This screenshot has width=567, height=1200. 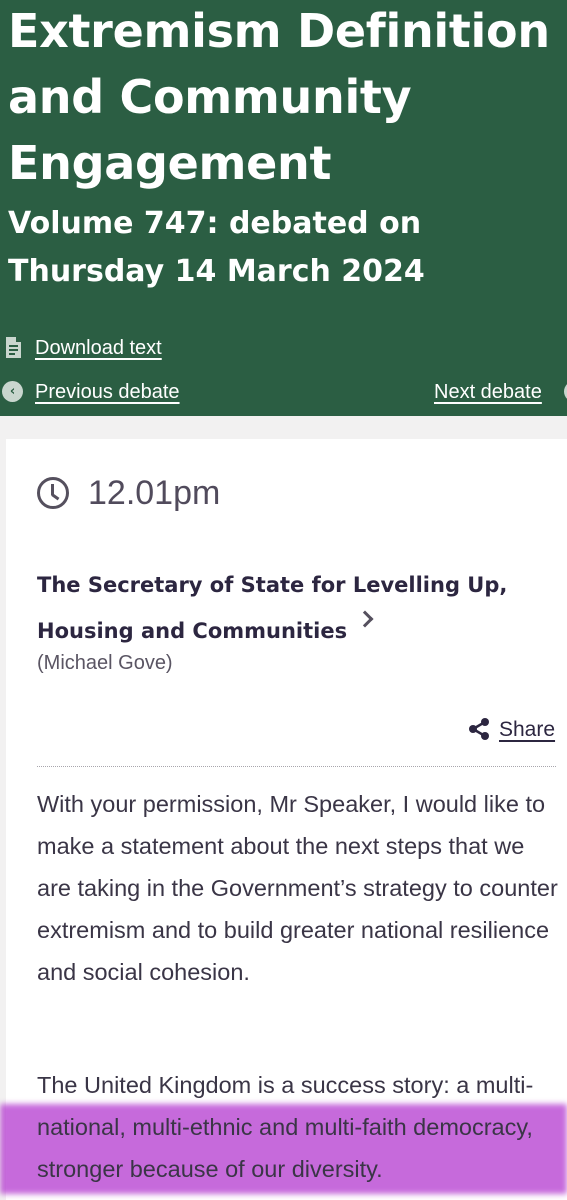 I want to click on next-debate-link: Next debate, so click(x=488, y=392).